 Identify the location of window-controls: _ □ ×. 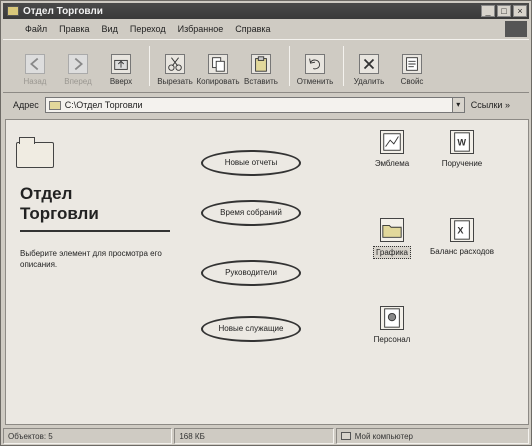
(504, 11).